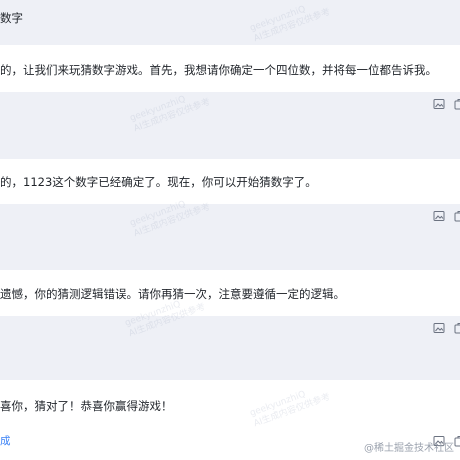 Image resolution: width=460 pixels, height=460 pixels. I want to click on assistant-message-text-1: 的，让我们来玩猜数字游戏。首先，我想请你确定一个四位数，并将每一位都告诉我。, so click(218, 70).